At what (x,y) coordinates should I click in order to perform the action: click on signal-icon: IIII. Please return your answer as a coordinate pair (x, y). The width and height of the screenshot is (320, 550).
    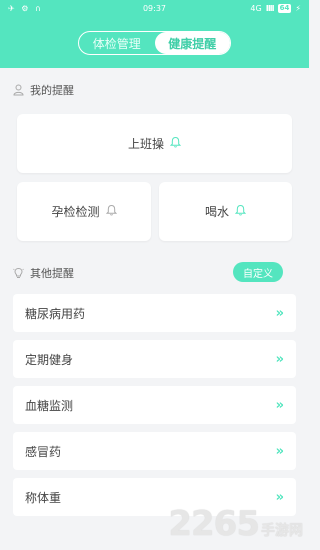
    Looking at the image, I should click on (270, 8).